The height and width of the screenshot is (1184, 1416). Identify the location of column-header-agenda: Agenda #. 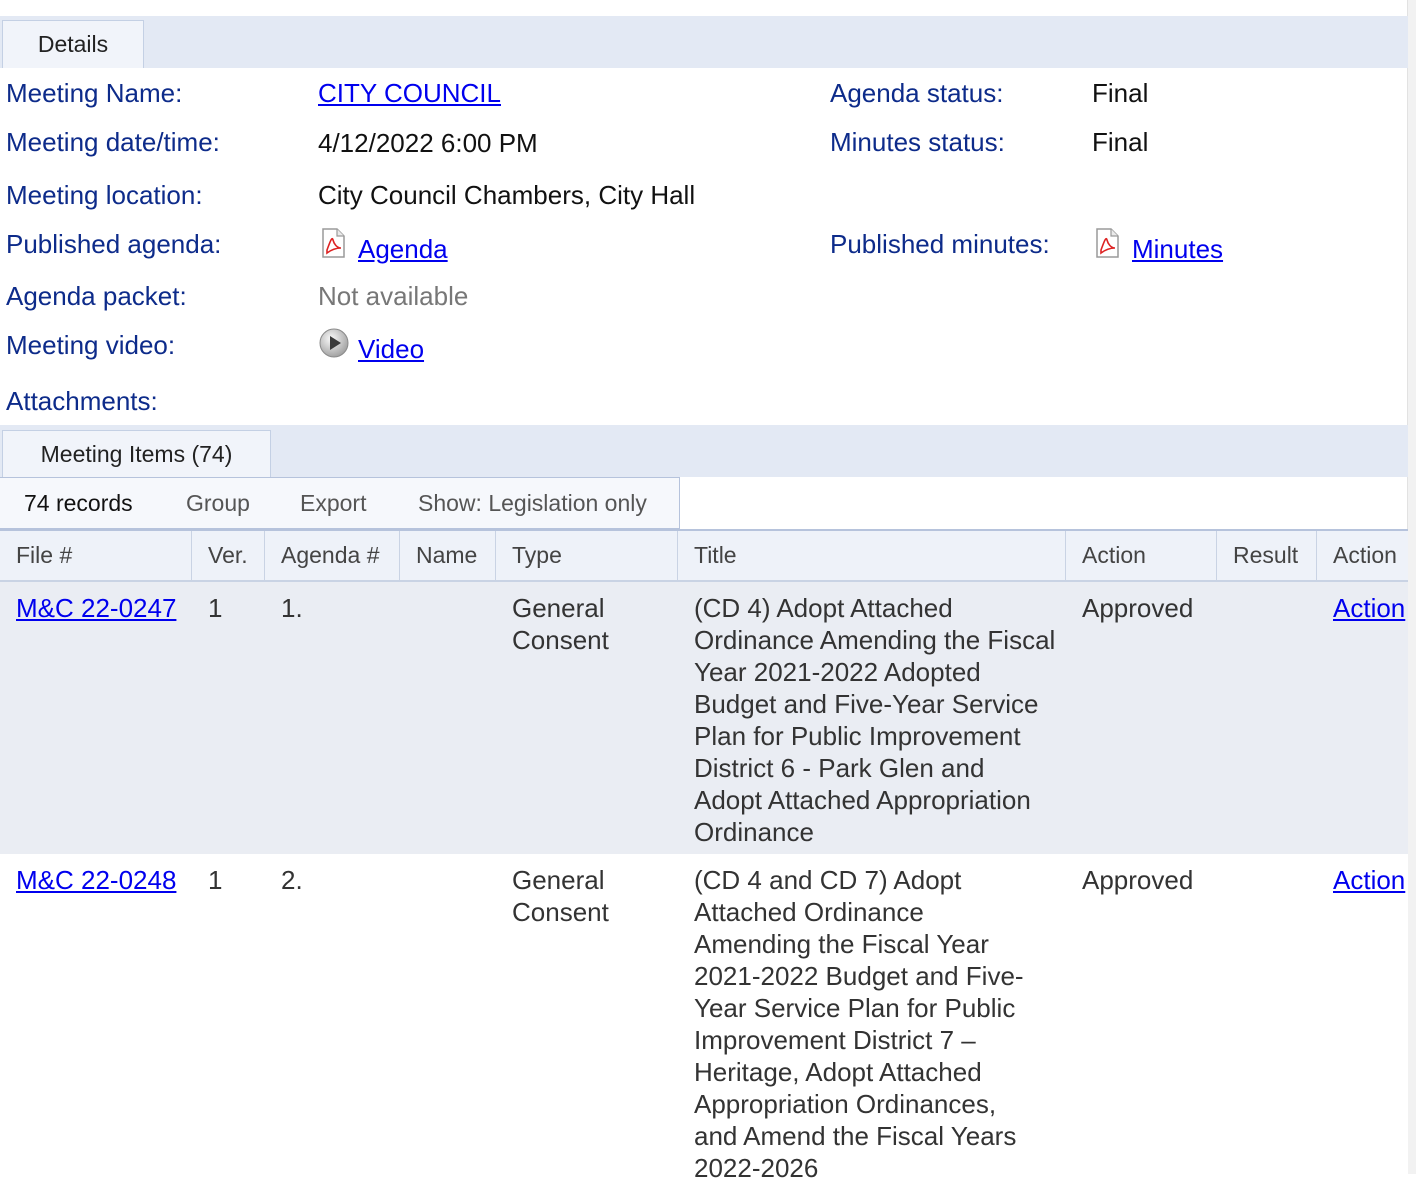
(332, 555).